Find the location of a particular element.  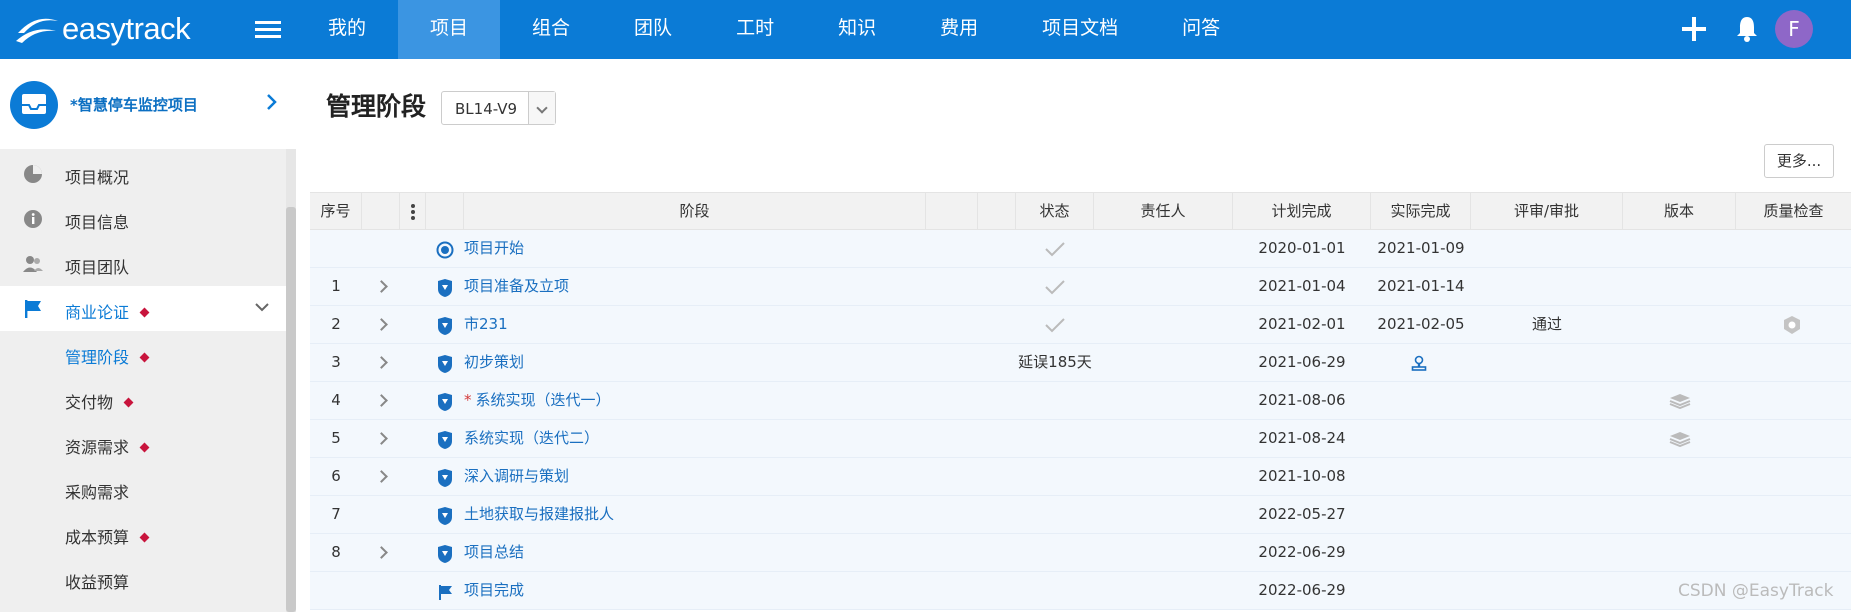

stage-name: 系统实现（迭代二） is located at coordinates (694, 439).